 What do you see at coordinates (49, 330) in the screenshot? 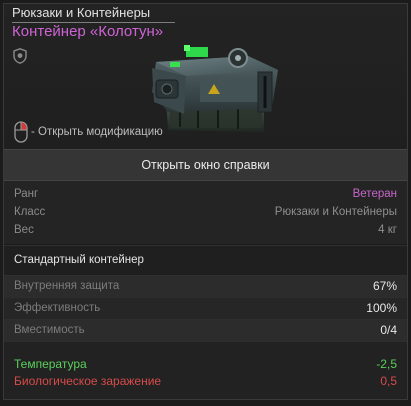
I see `attribute-label: Вместимость` at bounding box center [49, 330].